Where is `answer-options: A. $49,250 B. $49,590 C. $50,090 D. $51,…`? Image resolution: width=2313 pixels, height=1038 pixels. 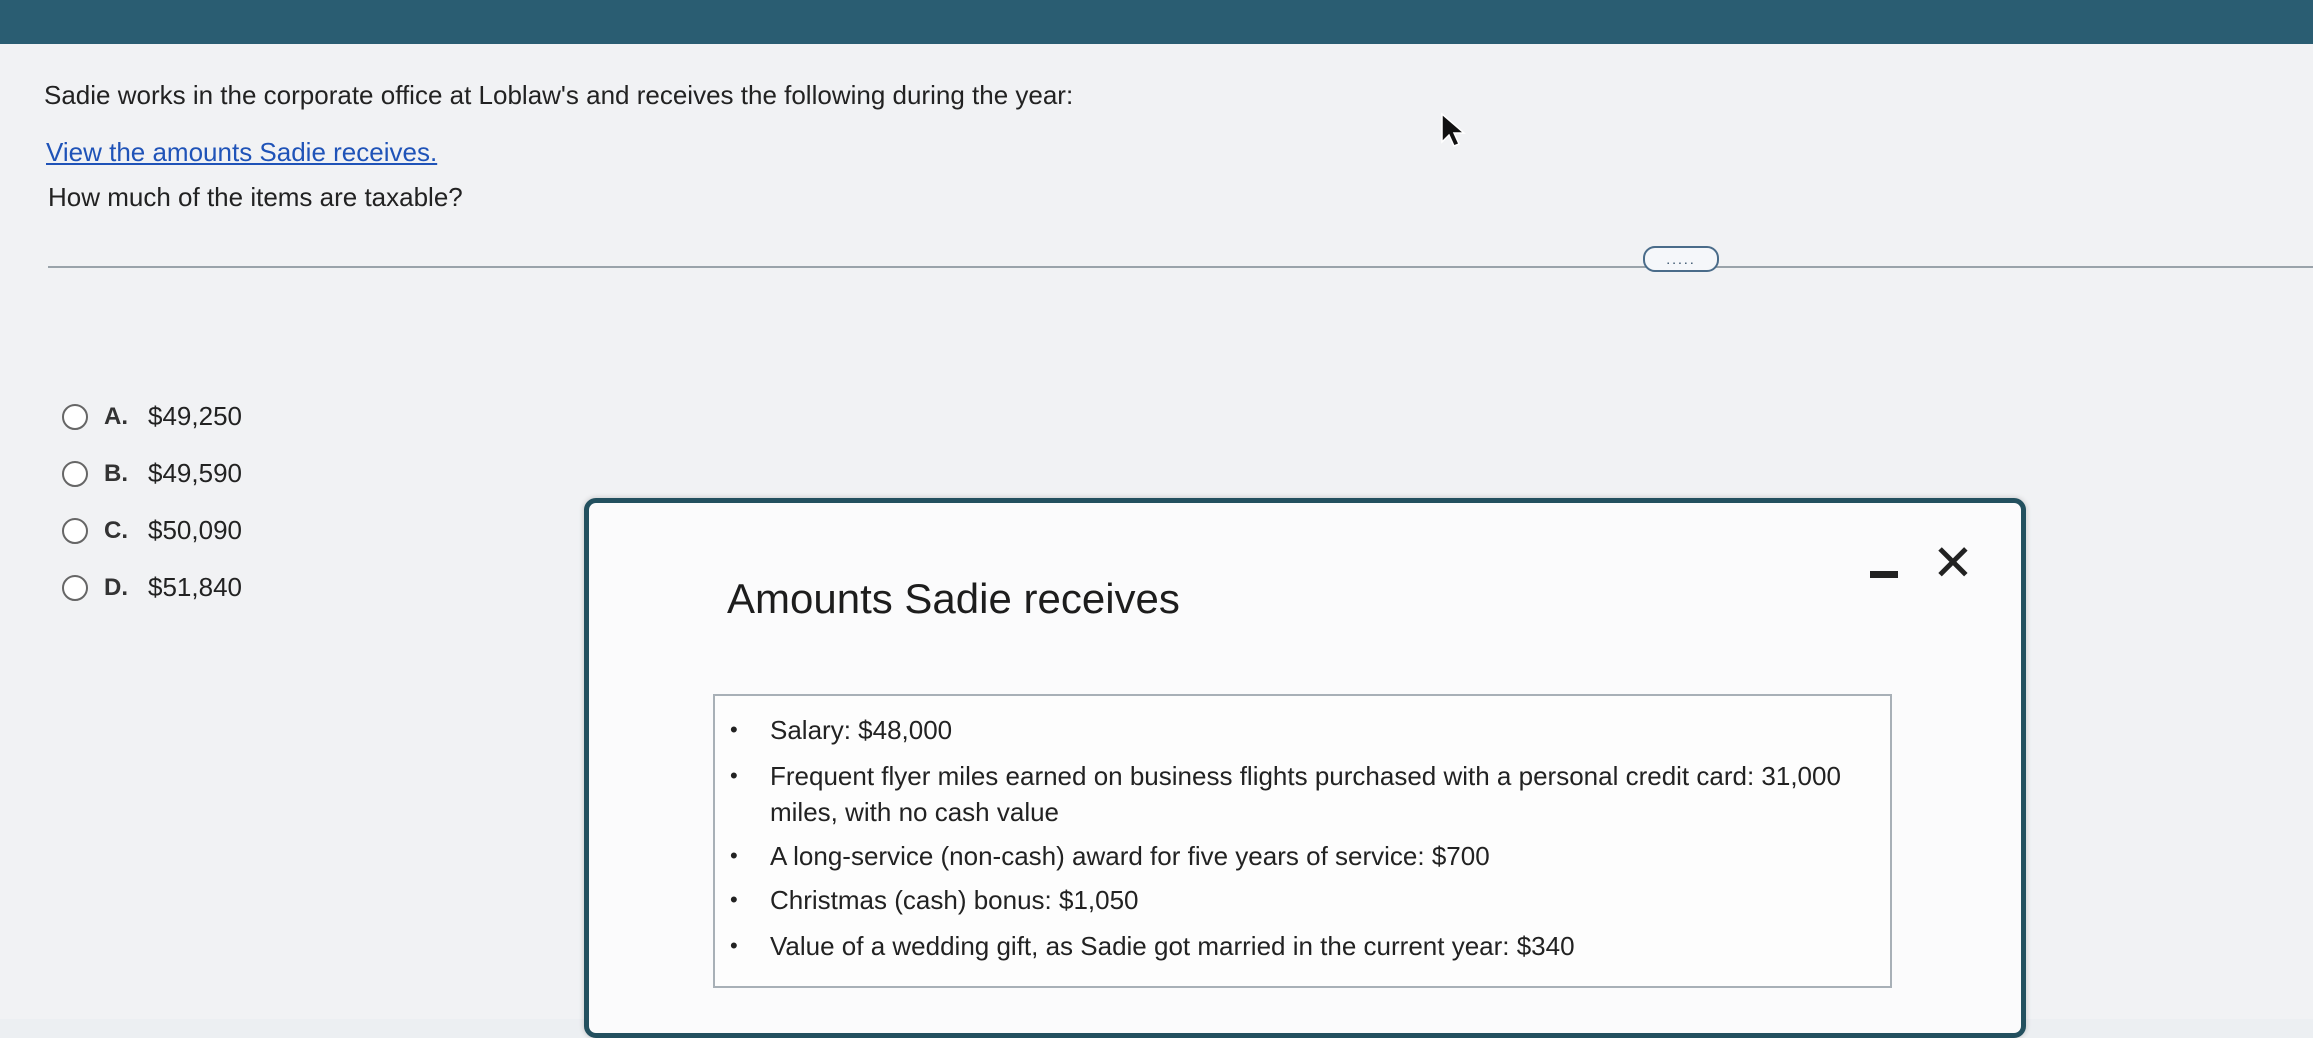
answer-options: A. $49,250 B. $49,590 C. $50,090 D. $51,… is located at coordinates (152, 502).